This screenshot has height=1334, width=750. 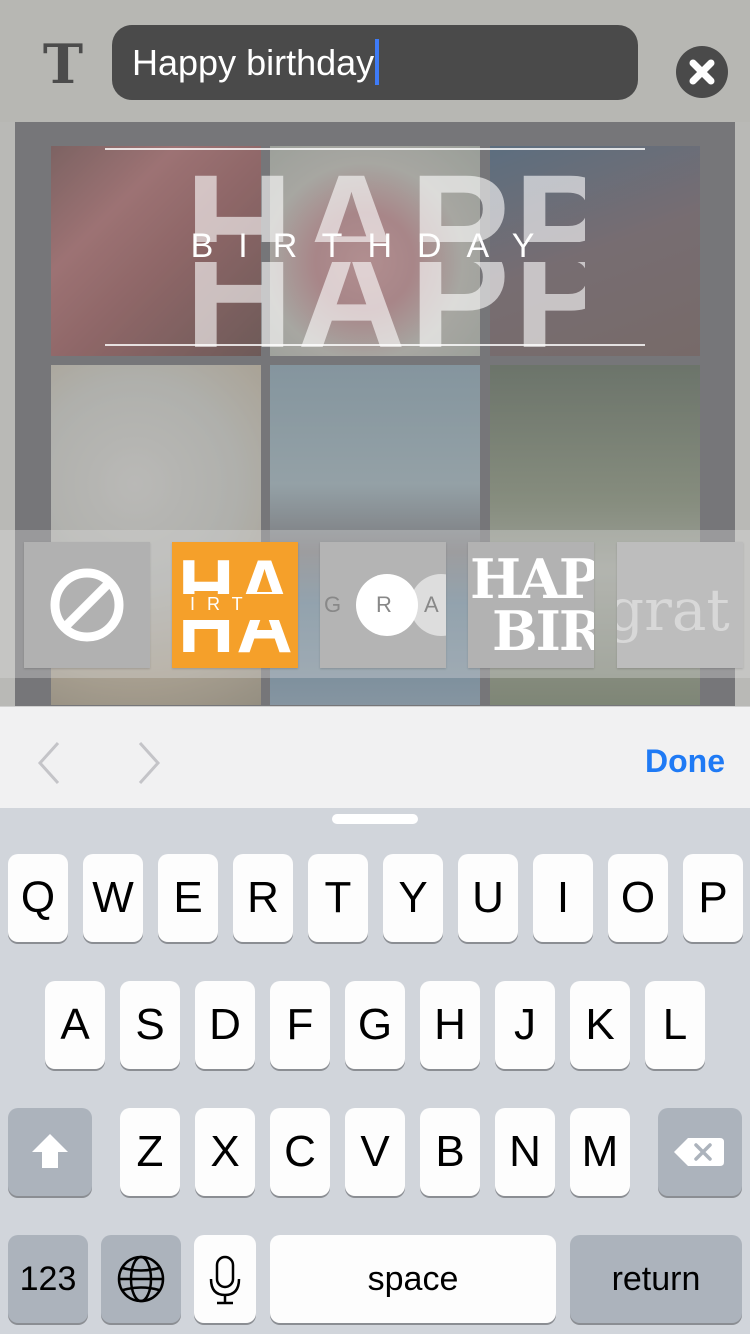 I want to click on space-key: space, so click(x=413, y=1279).